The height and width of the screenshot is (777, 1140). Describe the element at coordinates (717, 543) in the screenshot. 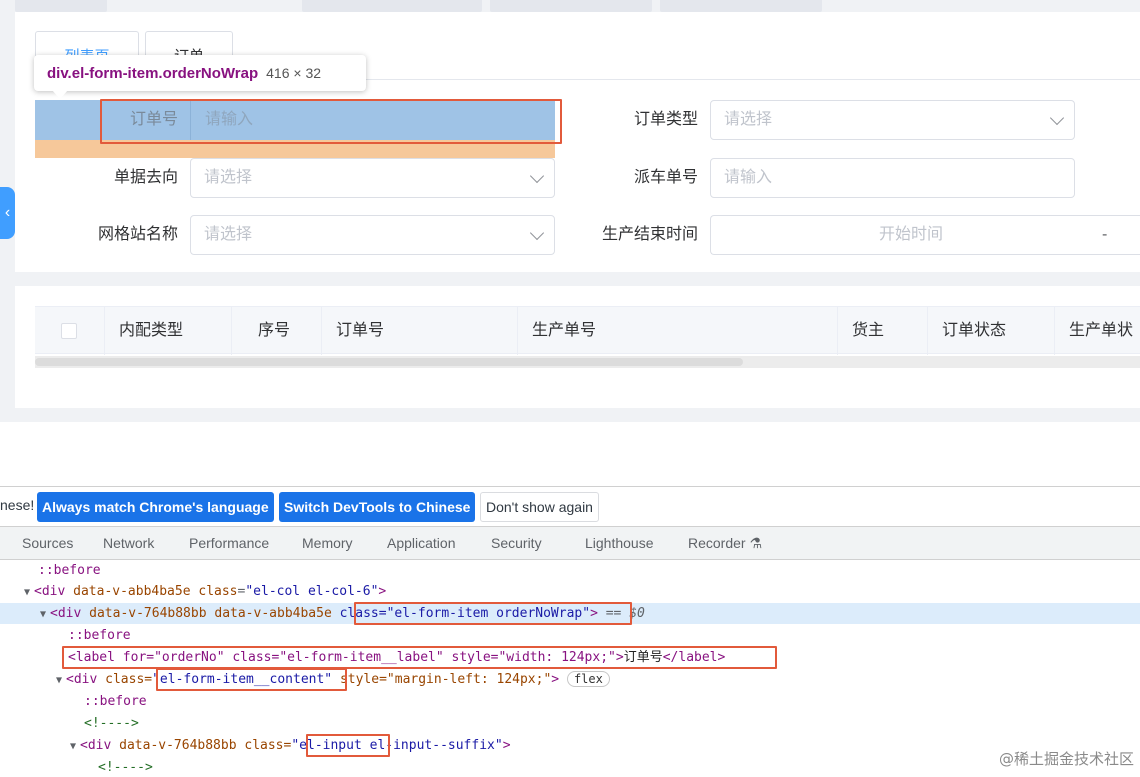

I see `tab-label: Recorder` at that location.